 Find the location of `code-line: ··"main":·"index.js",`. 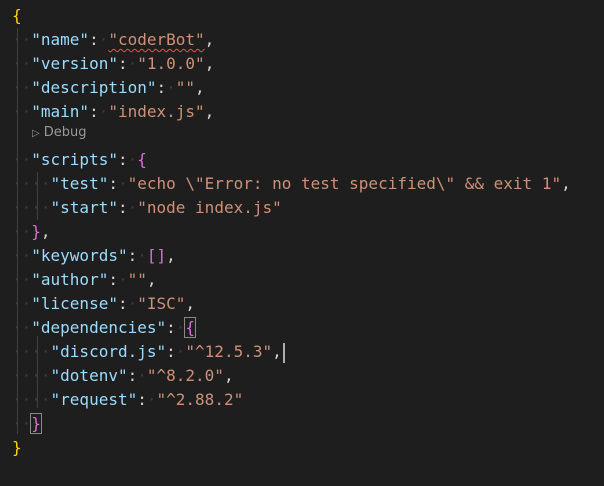

code-line: ··"main":·"index.js", is located at coordinates (113, 111).